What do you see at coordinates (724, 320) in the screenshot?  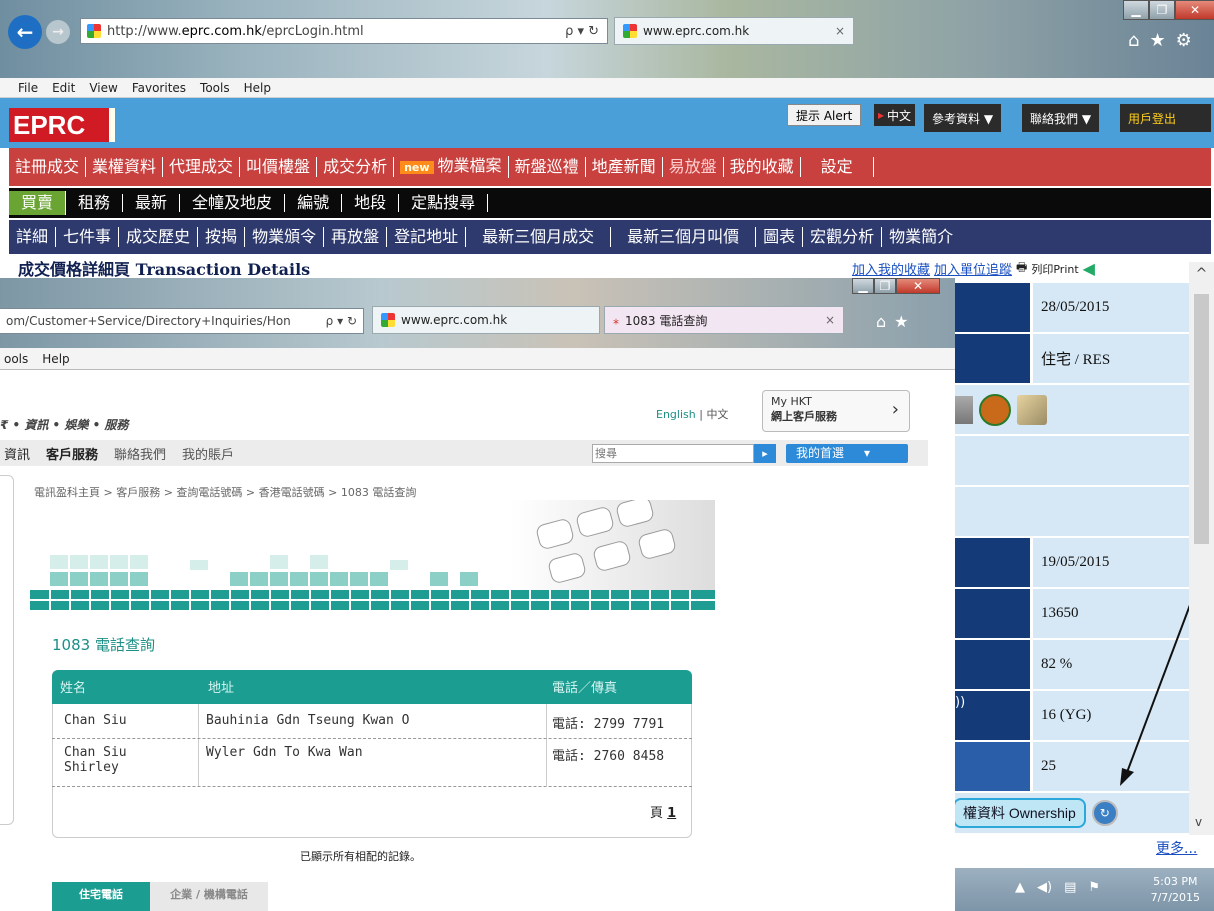 I see `inner-tab-1083: ⁎ 1083 電話查詢 ×` at bounding box center [724, 320].